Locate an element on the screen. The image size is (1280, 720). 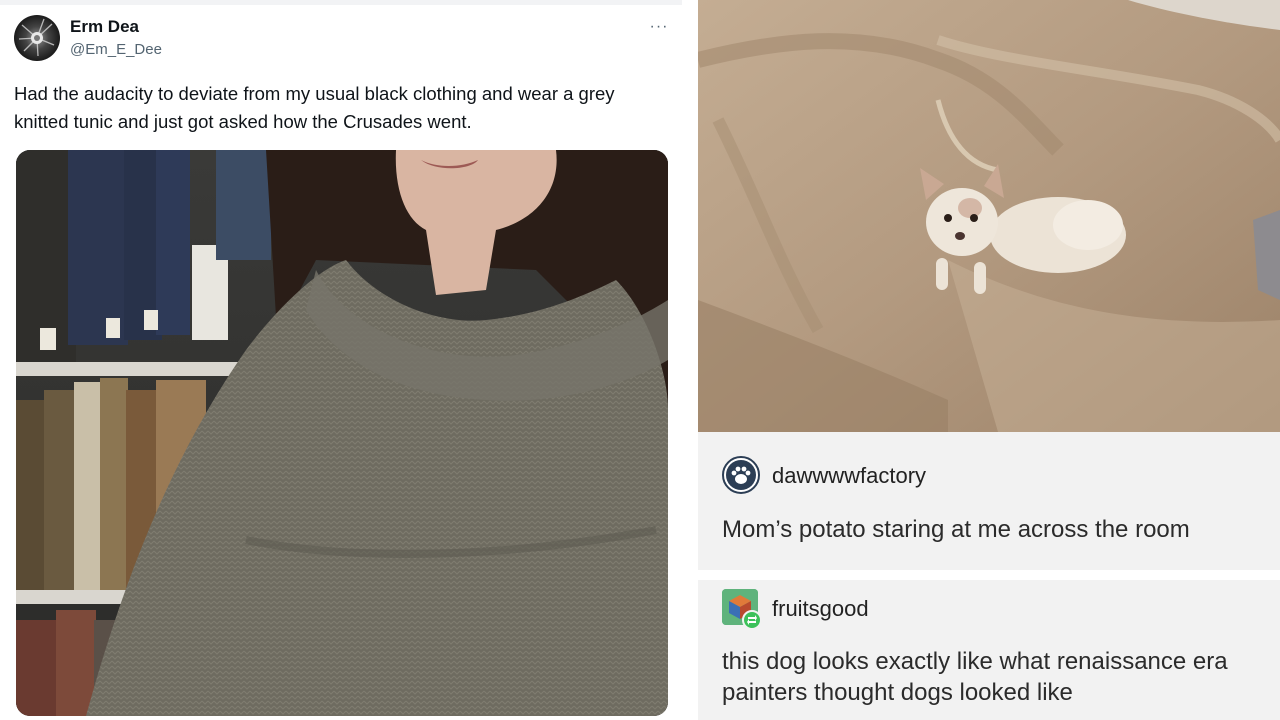
blog-name: fruitsgood is located at coordinates (820, 609).